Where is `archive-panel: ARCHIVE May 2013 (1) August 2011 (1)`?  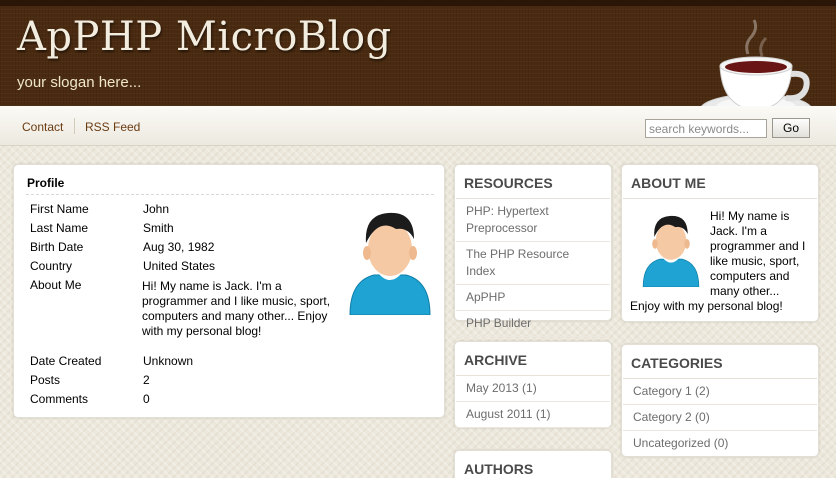
archive-panel: ARCHIVE May 2013 (1) August 2011 (1) is located at coordinates (533, 384).